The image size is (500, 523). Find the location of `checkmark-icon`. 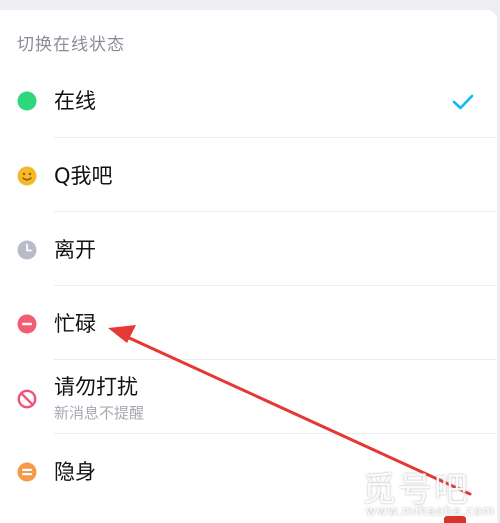

checkmark-icon is located at coordinates (463, 102).